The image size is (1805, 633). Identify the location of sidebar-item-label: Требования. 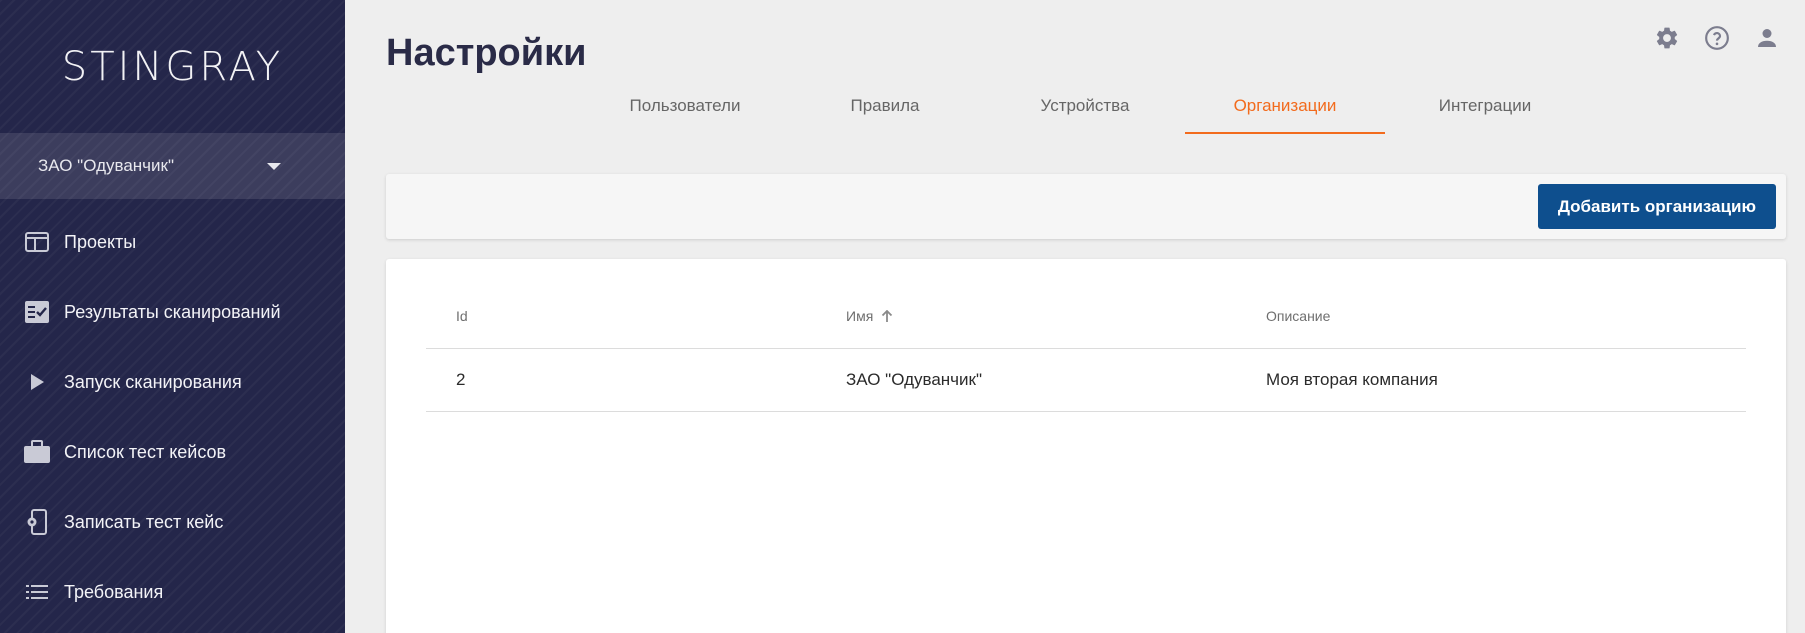
(114, 591).